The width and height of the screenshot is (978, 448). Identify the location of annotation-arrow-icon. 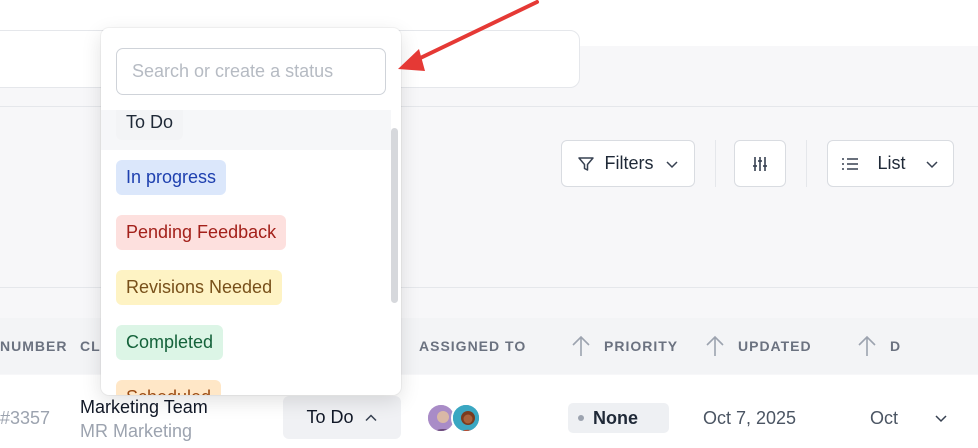
(468, 35).